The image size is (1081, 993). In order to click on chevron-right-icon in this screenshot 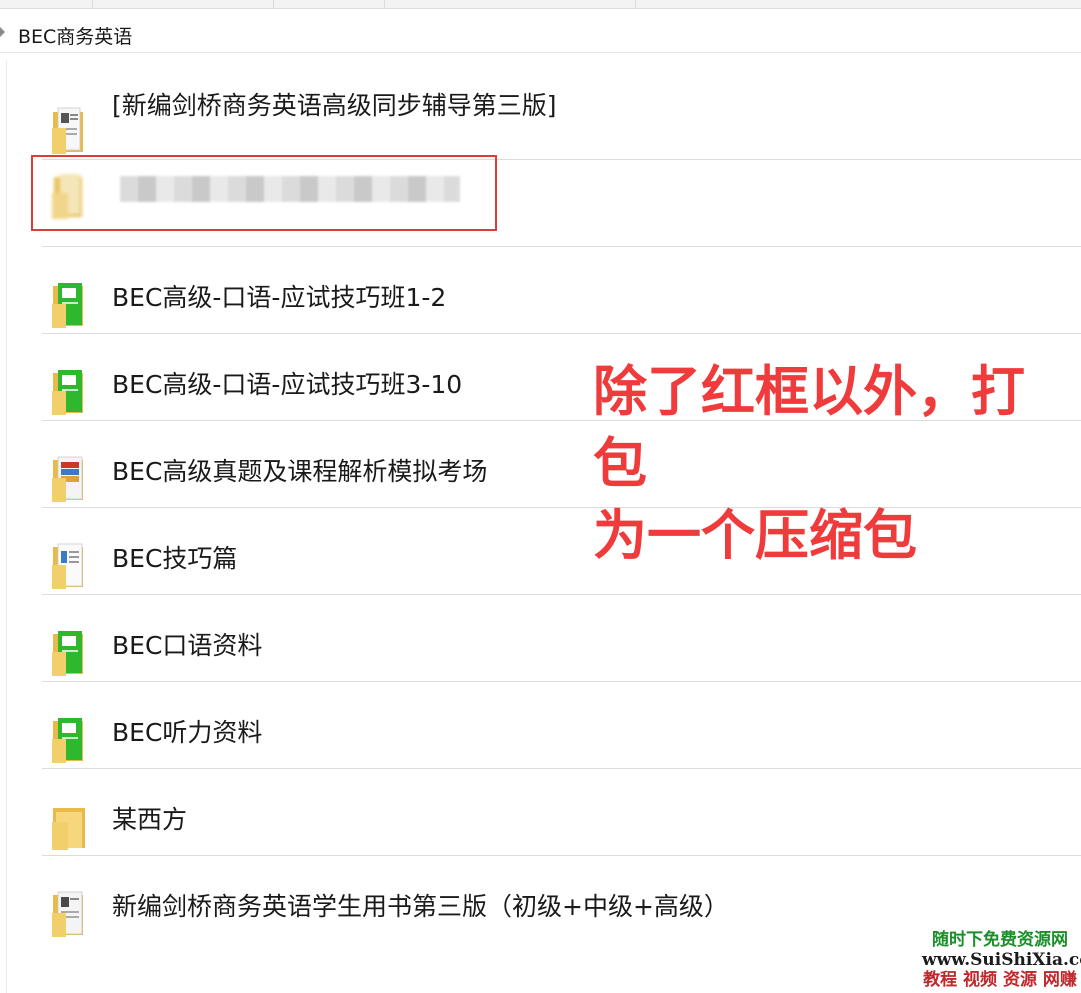, I will do `click(2, 32)`.